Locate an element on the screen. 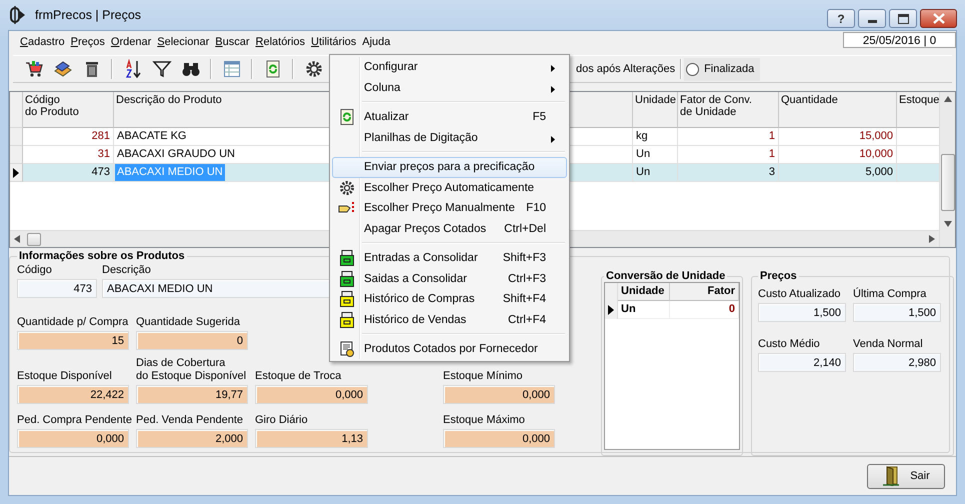 Image resolution: width=965 pixels, height=504 pixels. field-label: Estoque Disponível is located at coordinates (65, 376).